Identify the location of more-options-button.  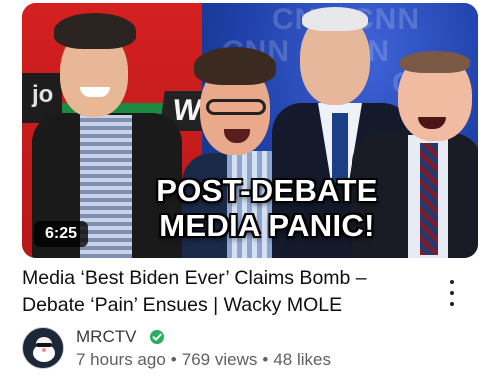
(452, 293).